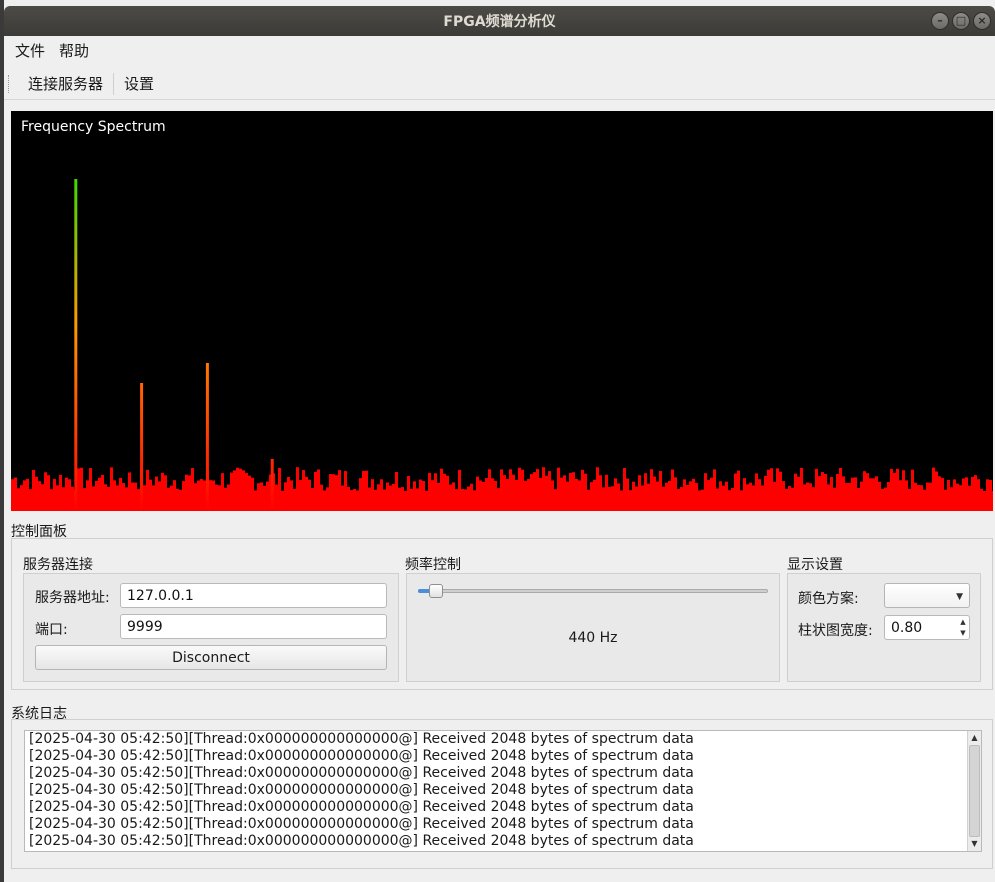 The height and width of the screenshot is (882, 995). What do you see at coordinates (974, 844) in the screenshot?
I see `scroll-down-icon: ▼` at bounding box center [974, 844].